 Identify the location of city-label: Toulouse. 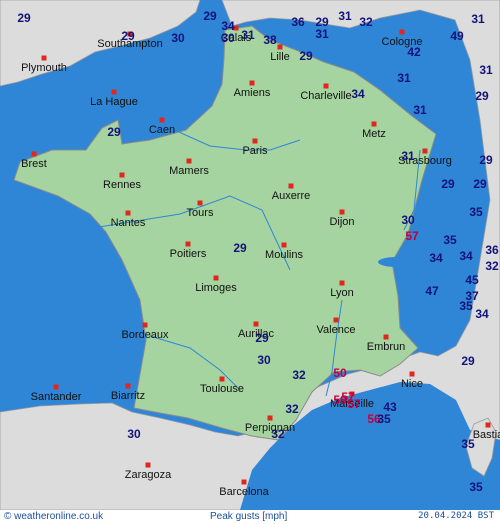
(222, 389).